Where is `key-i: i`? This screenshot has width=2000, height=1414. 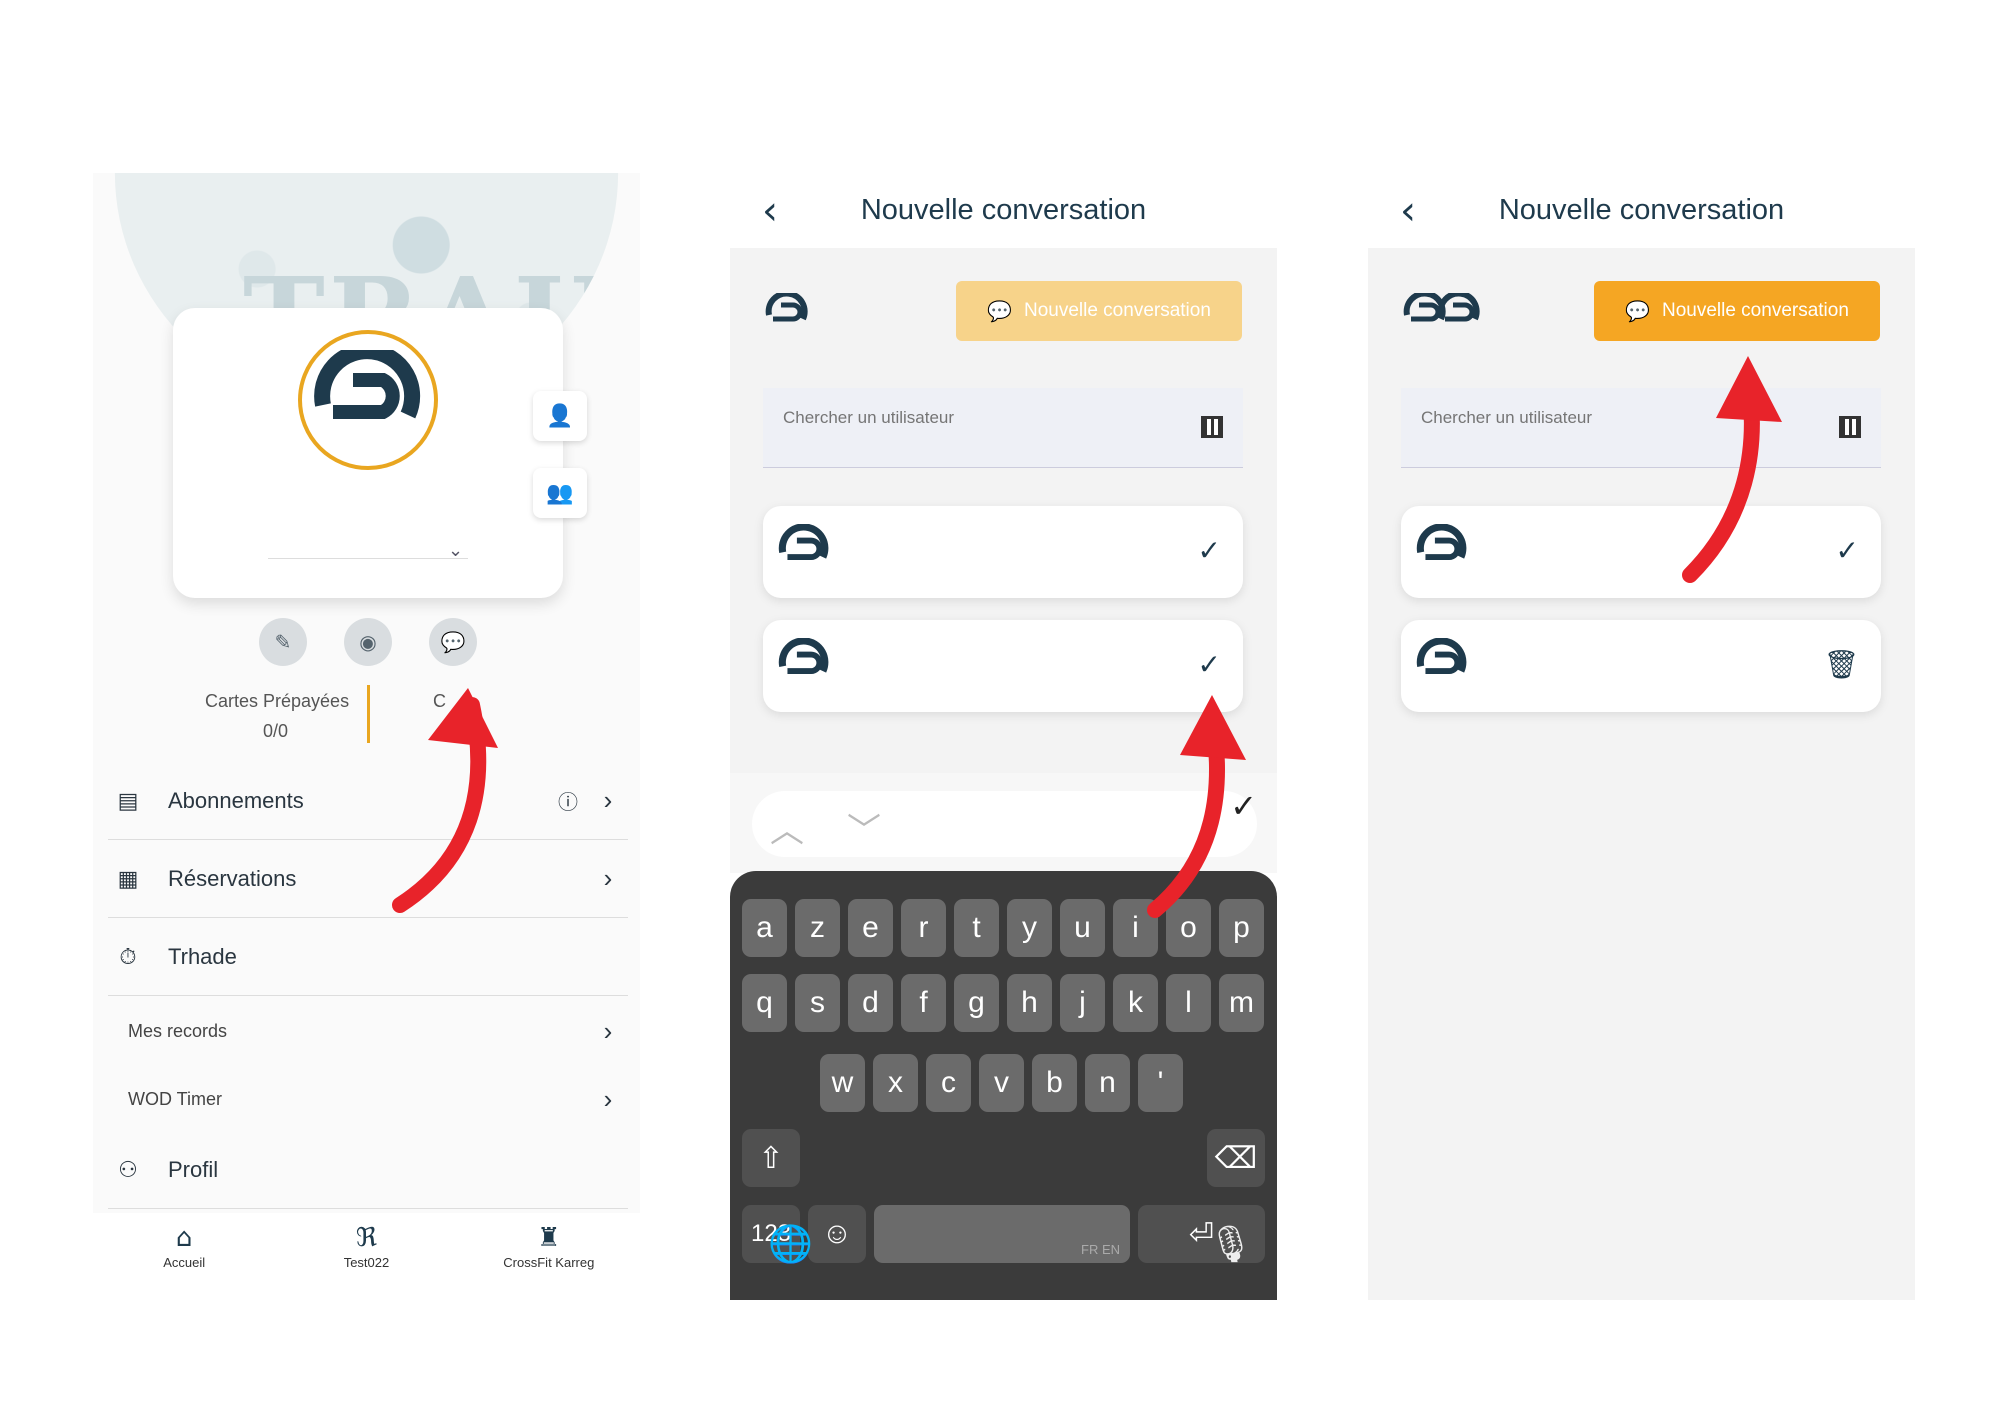
key-i: i is located at coordinates (1135, 928).